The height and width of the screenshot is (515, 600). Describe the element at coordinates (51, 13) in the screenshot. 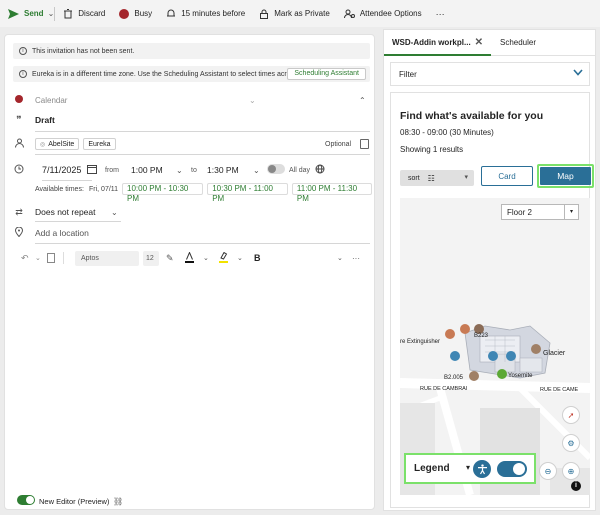

I see `send-options-chevron-icon: ⌄` at that location.